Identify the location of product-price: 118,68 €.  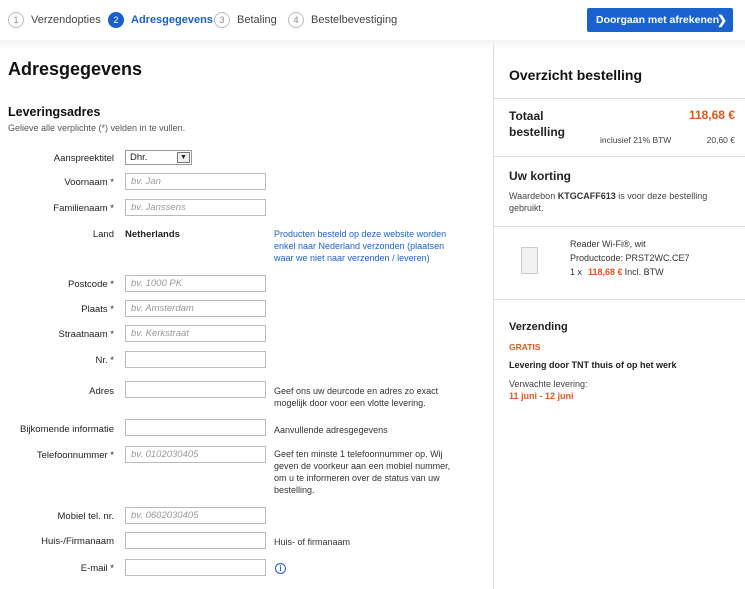
(605, 272).